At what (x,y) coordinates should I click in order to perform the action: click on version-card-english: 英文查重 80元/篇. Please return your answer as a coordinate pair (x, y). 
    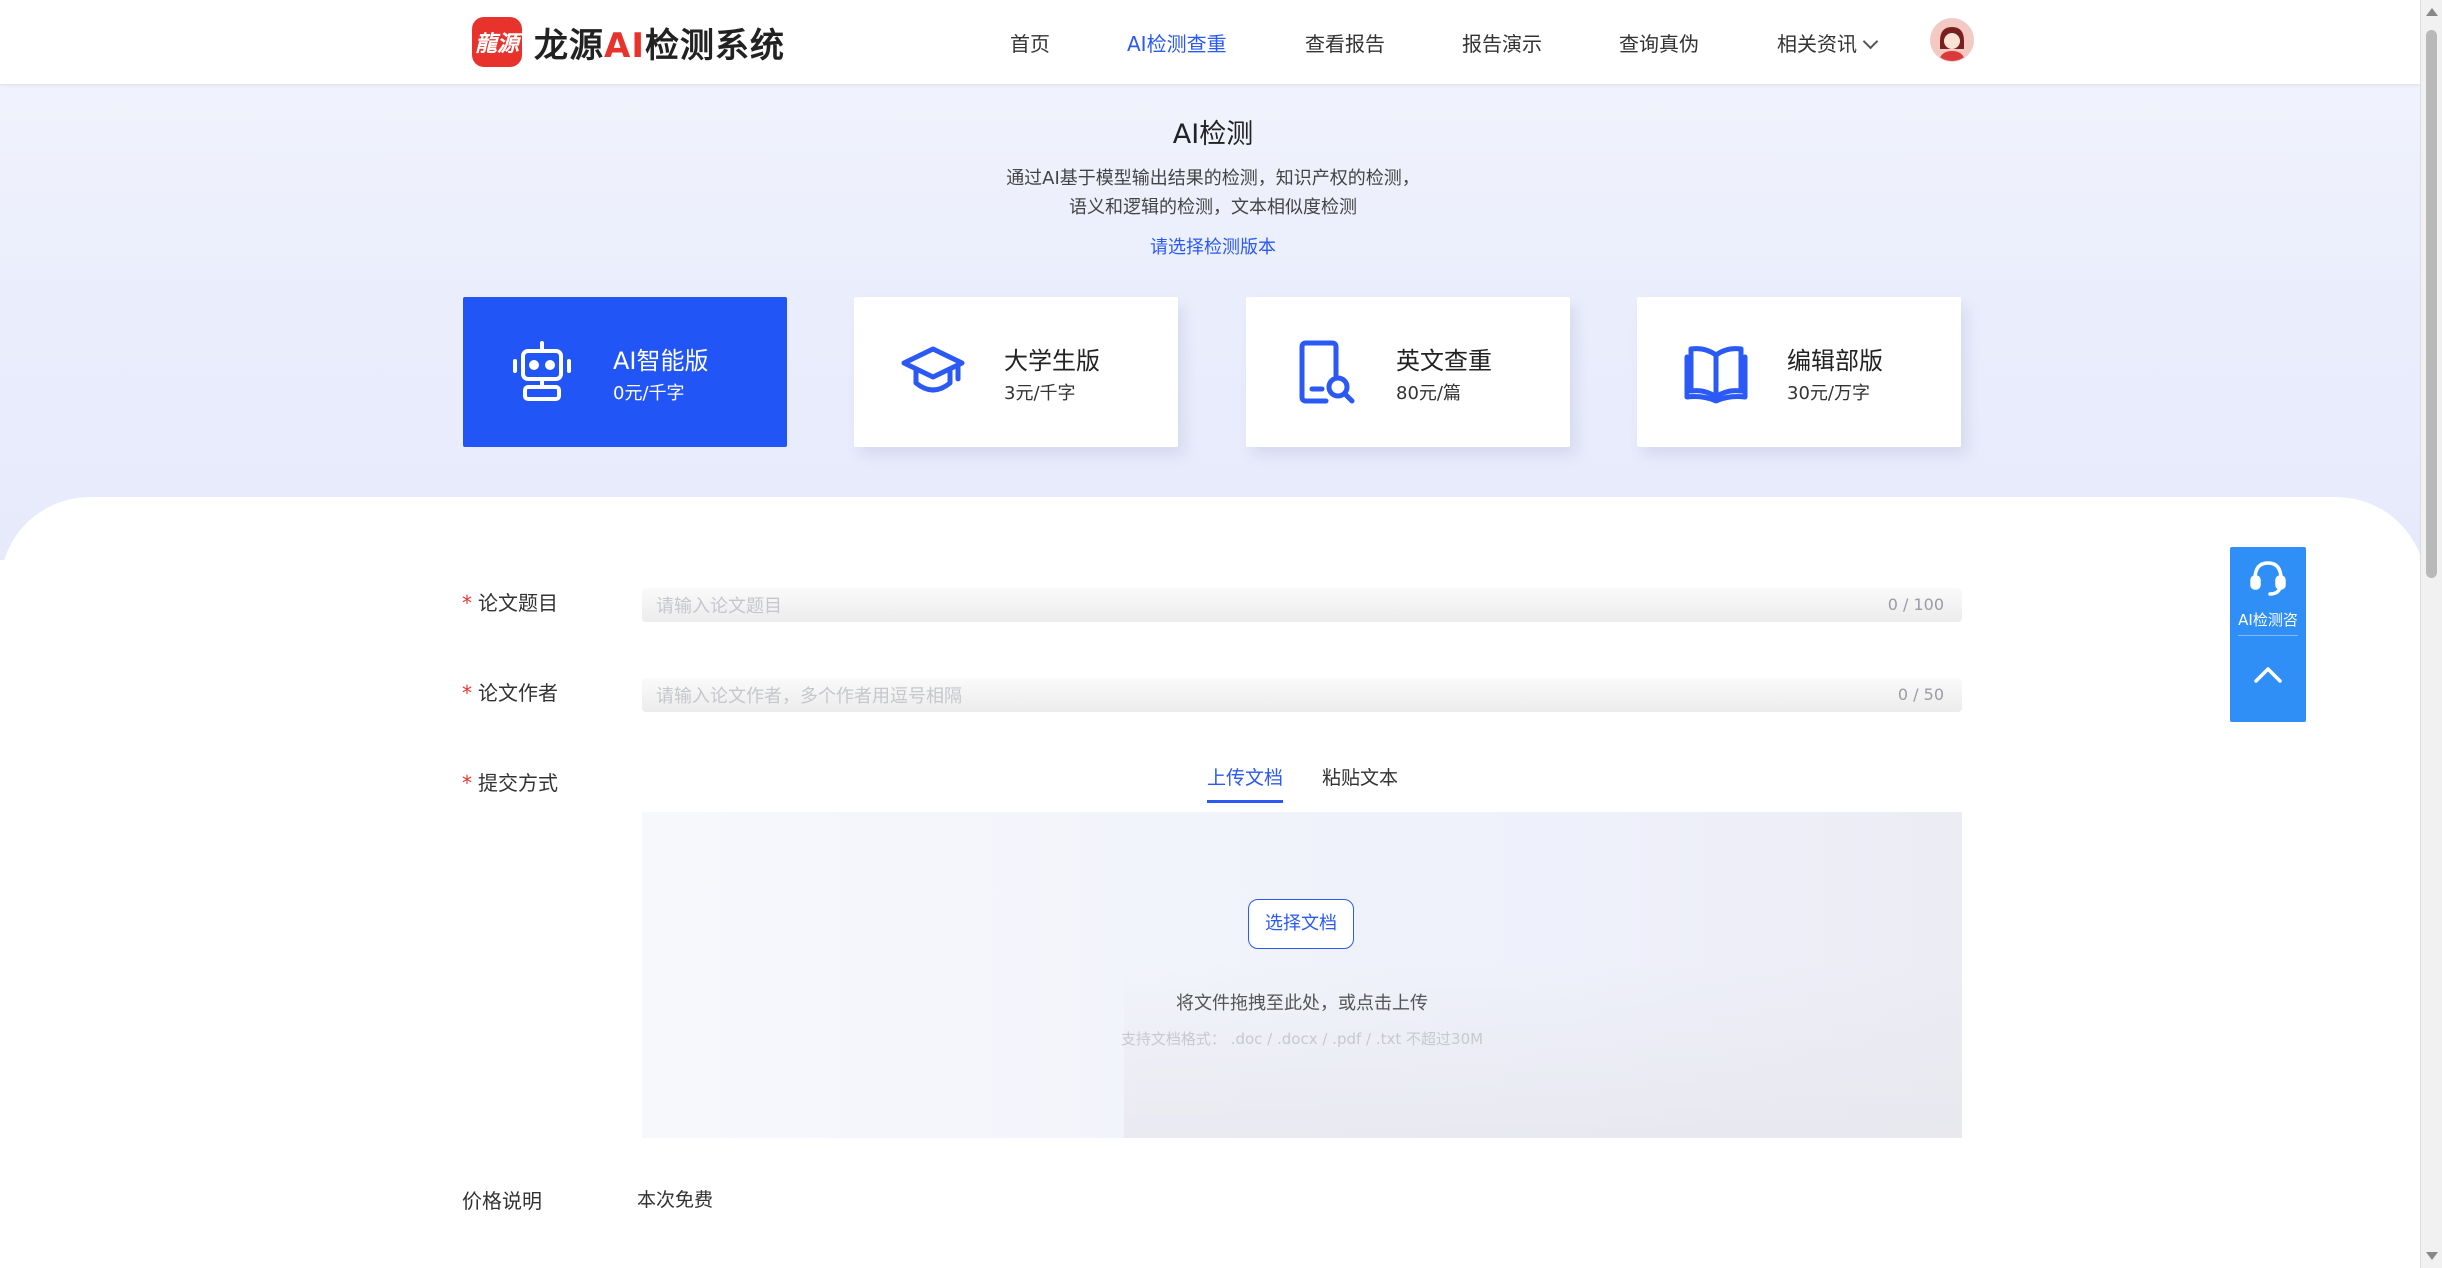
    Looking at the image, I should click on (1408, 372).